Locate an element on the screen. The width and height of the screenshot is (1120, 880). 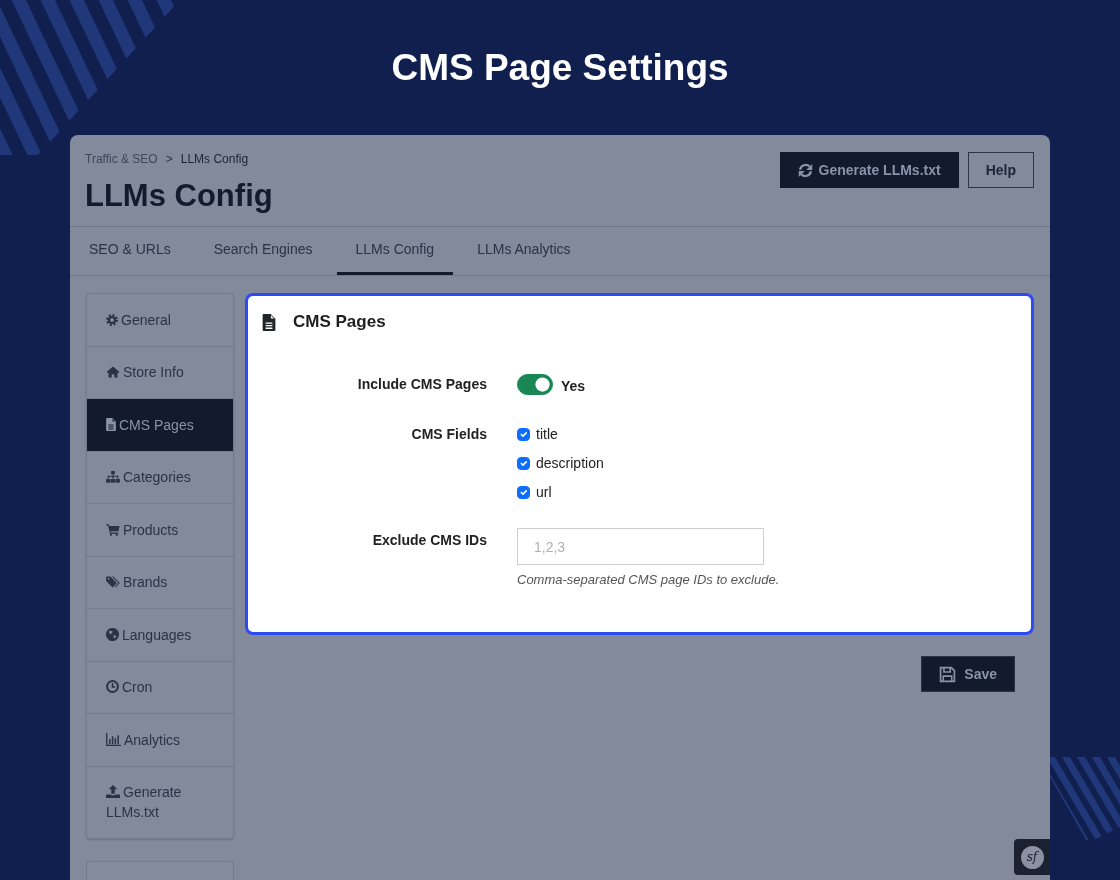
sidebar-item: Products is located at coordinates (160, 530).